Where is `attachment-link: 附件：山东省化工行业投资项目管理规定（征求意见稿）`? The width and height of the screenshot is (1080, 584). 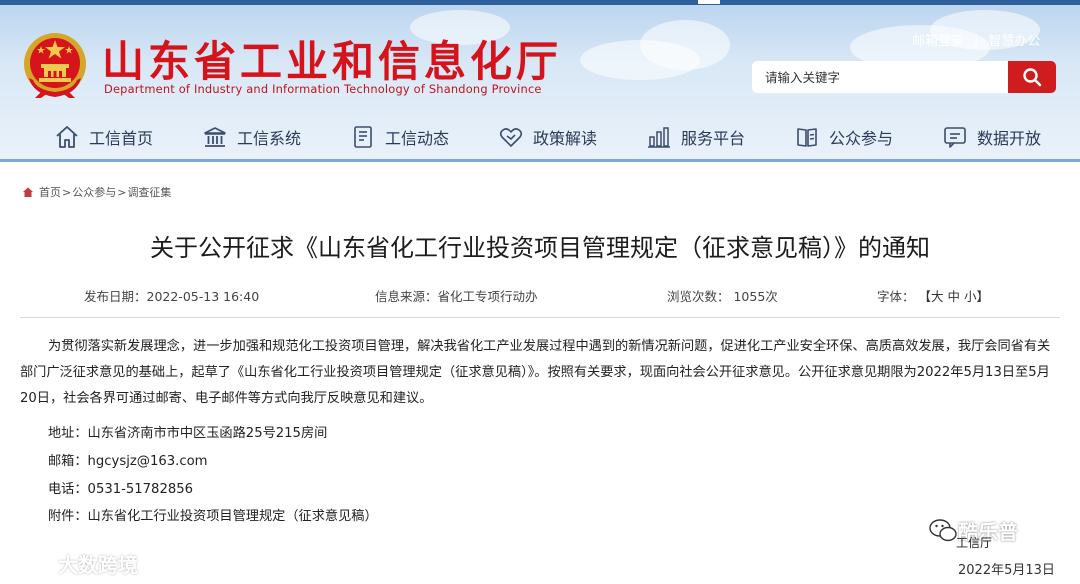 attachment-link: 附件：山东省化工行业投资项目管理规定（征求意见稿） is located at coordinates (213, 514).